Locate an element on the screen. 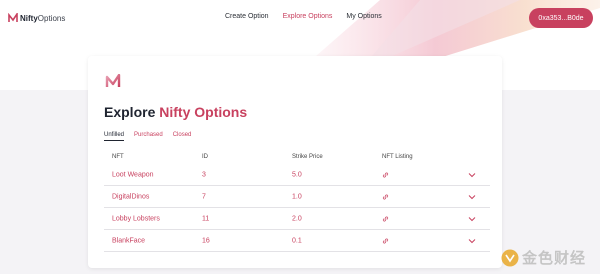  nav-create-option: Create Option is located at coordinates (247, 16).